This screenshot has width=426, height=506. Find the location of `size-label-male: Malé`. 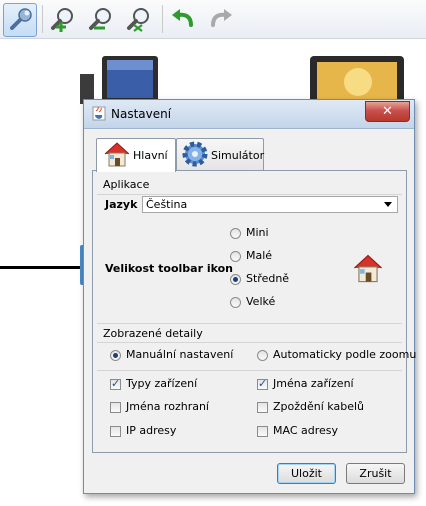

size-label-male: Malé is located at coordinates (259, 255).